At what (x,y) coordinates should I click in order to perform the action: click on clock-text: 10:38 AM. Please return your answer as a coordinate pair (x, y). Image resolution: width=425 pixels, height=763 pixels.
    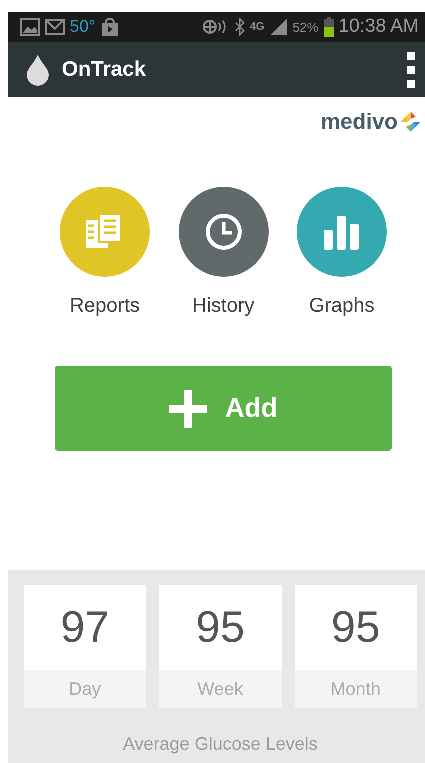
    Looking at the image, I should click on (378, 27).